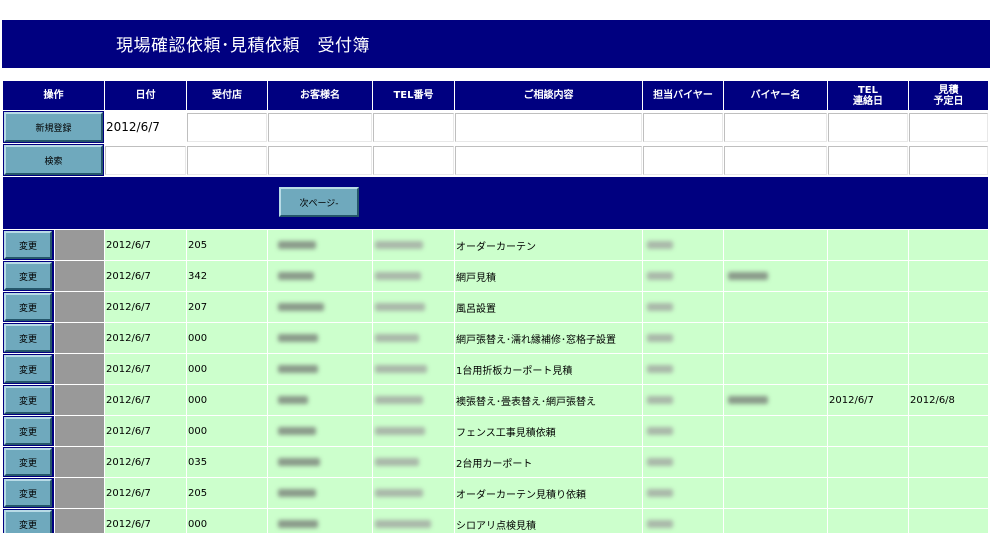  What do you see at coordinates (496, 44) in the screenshot?
I see `title-bar: 現場確認依頼･見積依頼 受付簿` at bounding box center [496, 44].